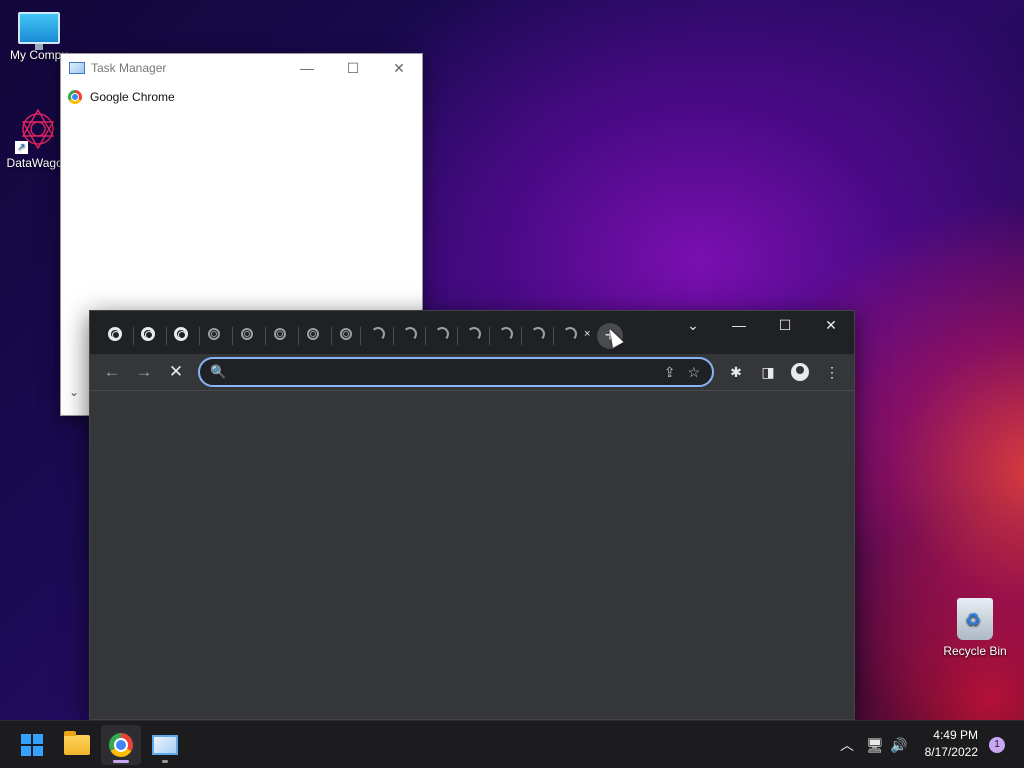  I want to click on desktop-icon-label: Recycle Bin, so click(975, 651).